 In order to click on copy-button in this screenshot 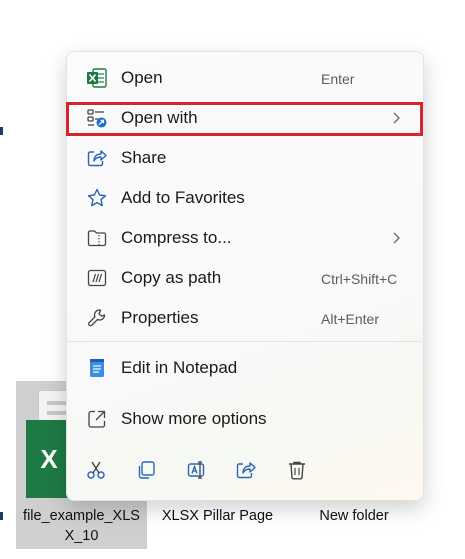, I will do `click(146, 470)`.